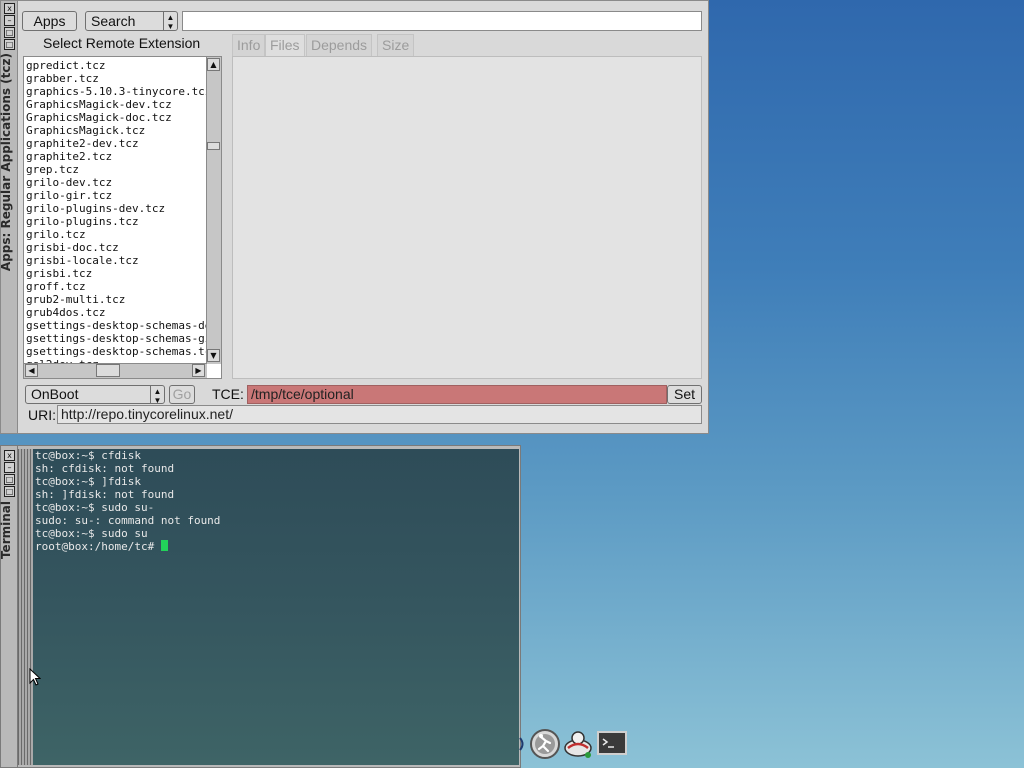 The width and height of the screenshot is (1024, 768). I want to click on extension-list-item: grisbi-doc.tcz, so click(123, 247).